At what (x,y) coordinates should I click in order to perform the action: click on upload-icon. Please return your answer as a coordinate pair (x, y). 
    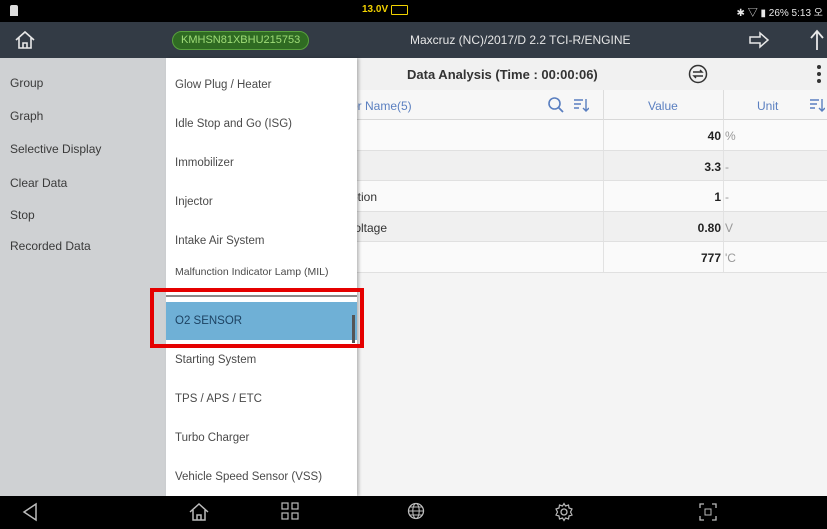
    Looking at the image, I should click on (817, 40).